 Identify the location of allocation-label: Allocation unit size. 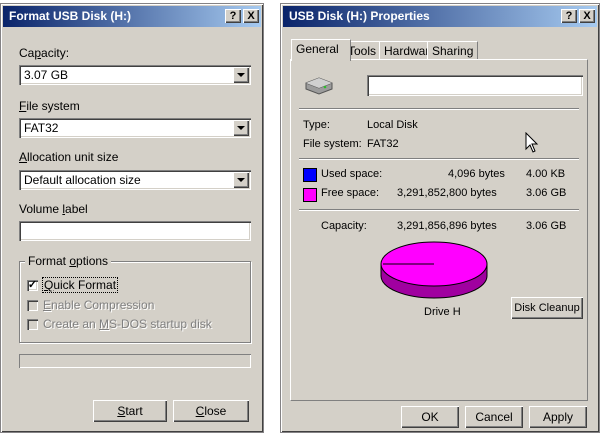
(69, 157).